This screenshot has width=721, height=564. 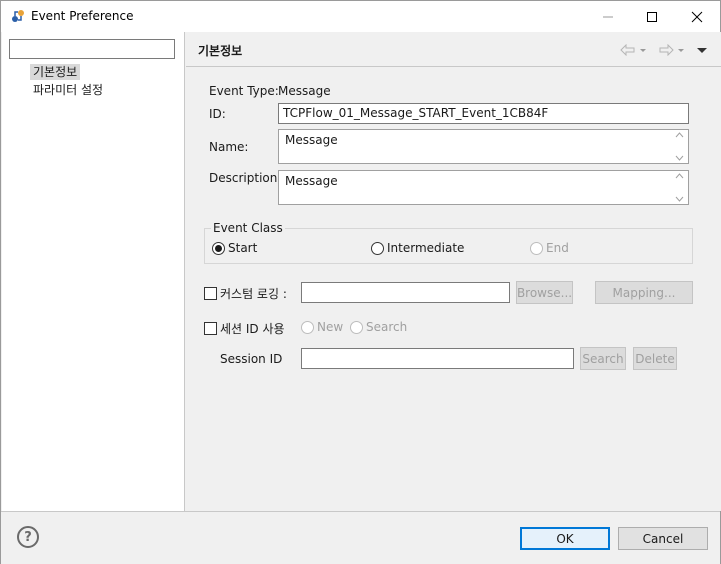 I want to click on minimize-button, so click(x=608, y=16).